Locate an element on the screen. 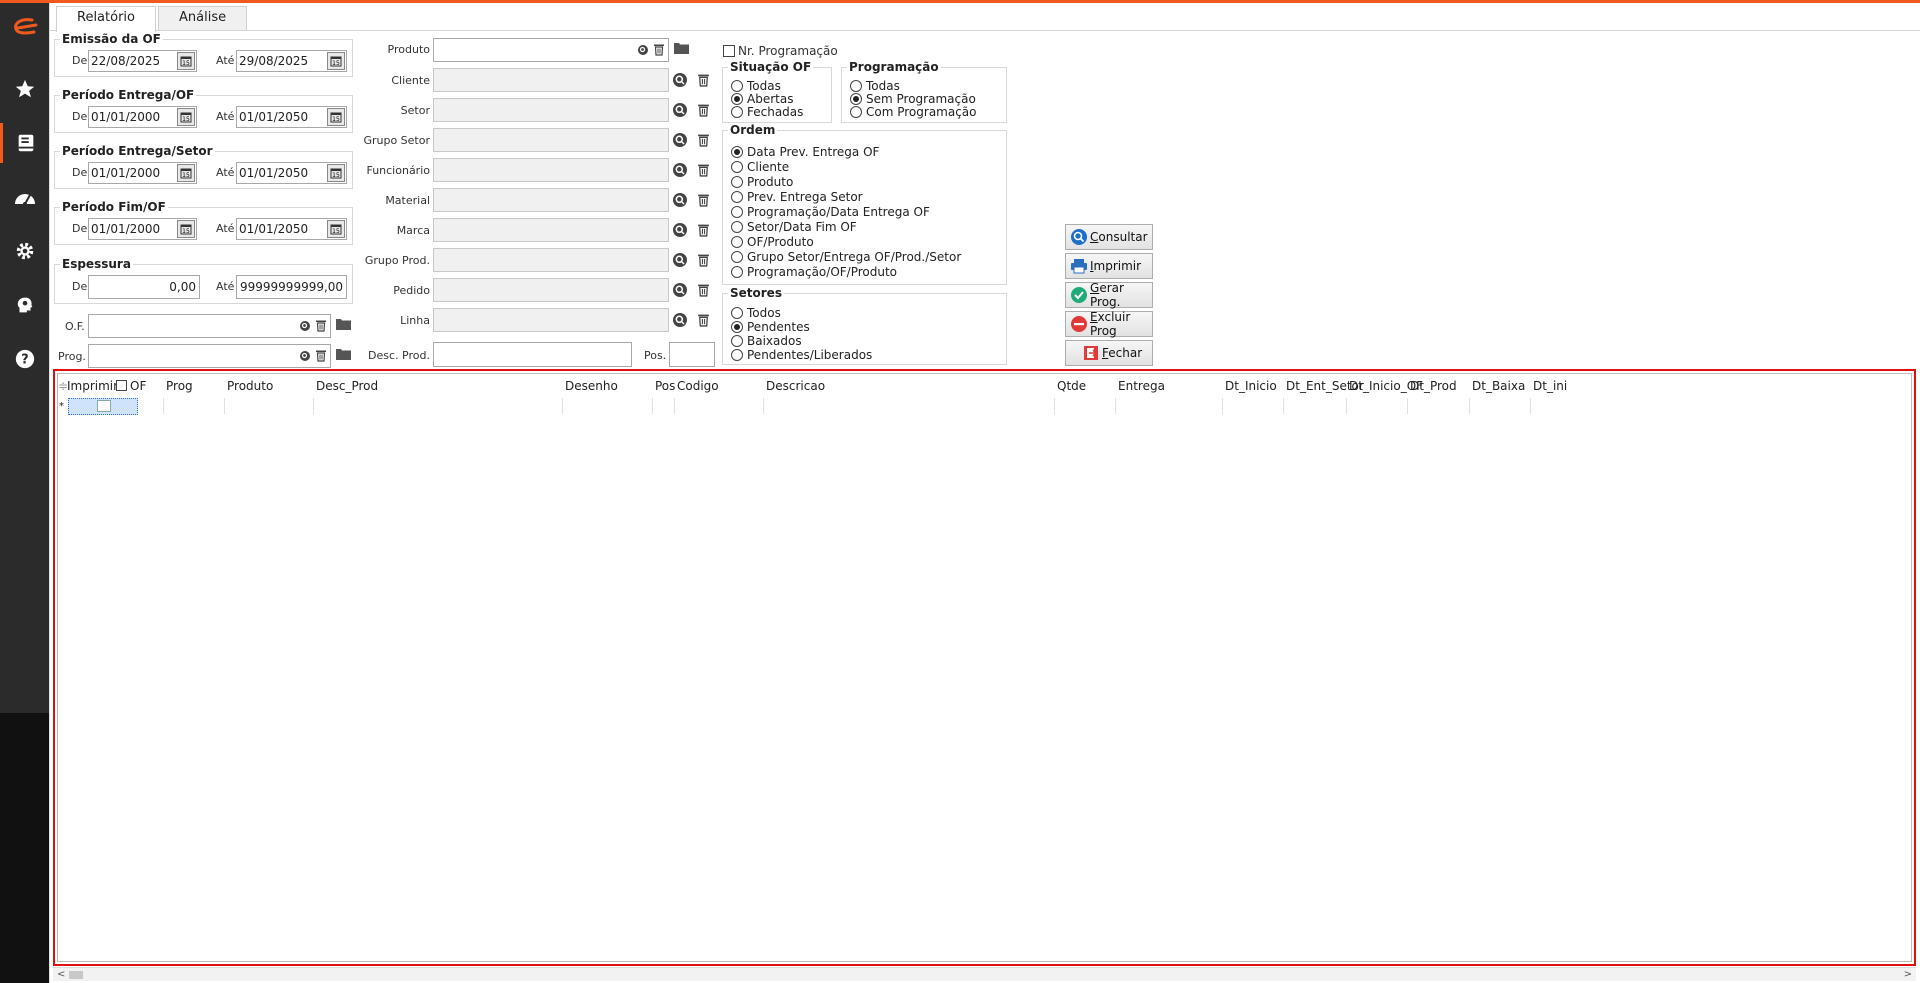  imprimir-button: Imprimir is located at coordinates (1109, 266).